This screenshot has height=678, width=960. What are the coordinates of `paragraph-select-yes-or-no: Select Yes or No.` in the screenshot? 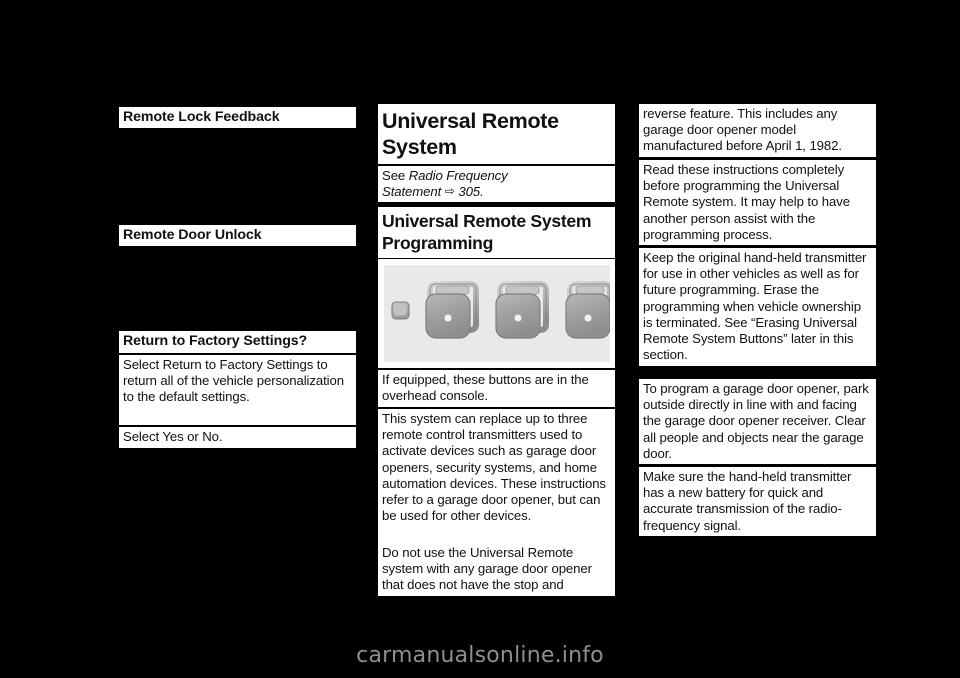 It's located at (237, 437).